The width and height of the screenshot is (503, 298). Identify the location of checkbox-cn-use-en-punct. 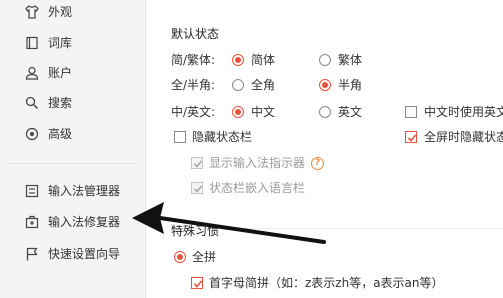
(411, 112).